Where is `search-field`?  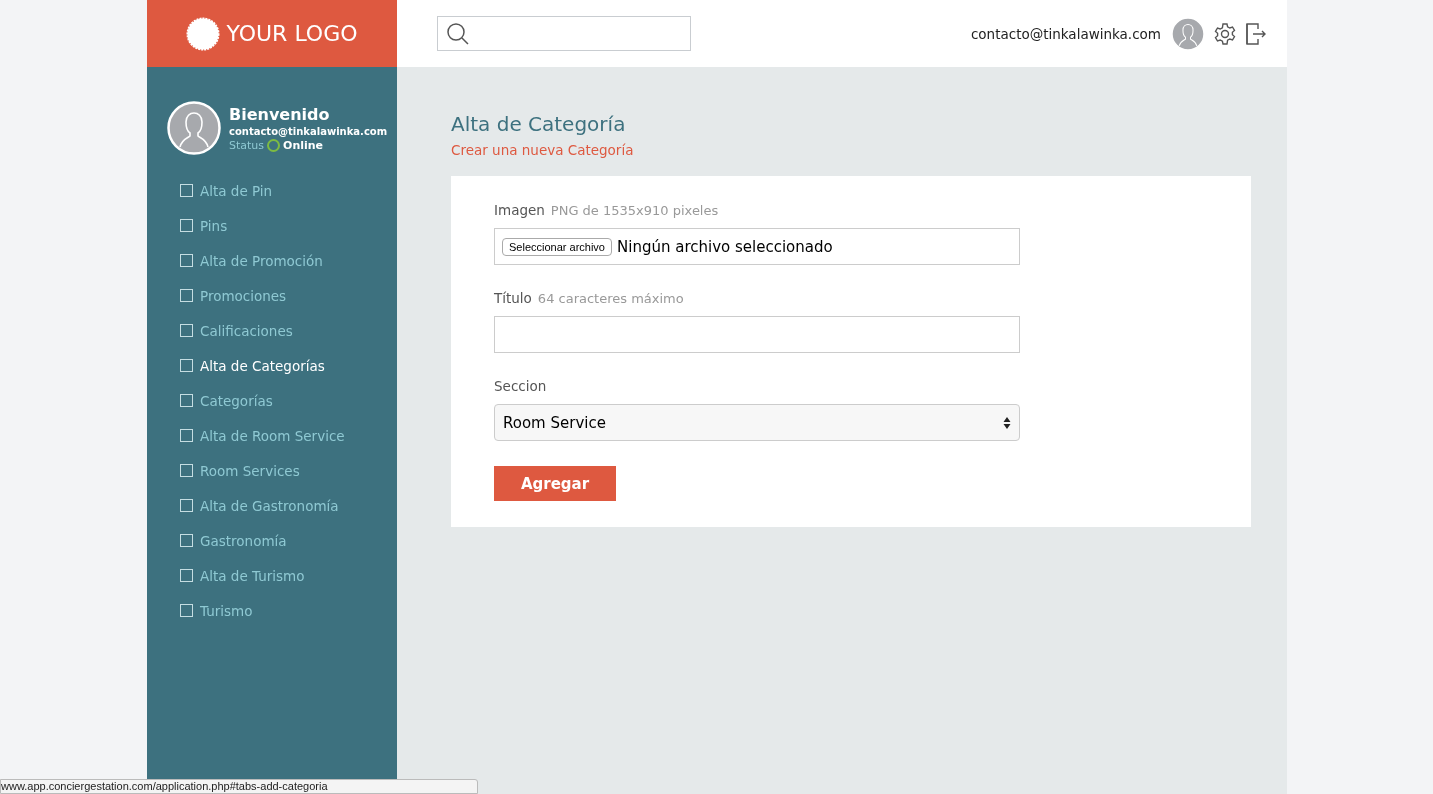
search-field is located at coordinates (564, 33).